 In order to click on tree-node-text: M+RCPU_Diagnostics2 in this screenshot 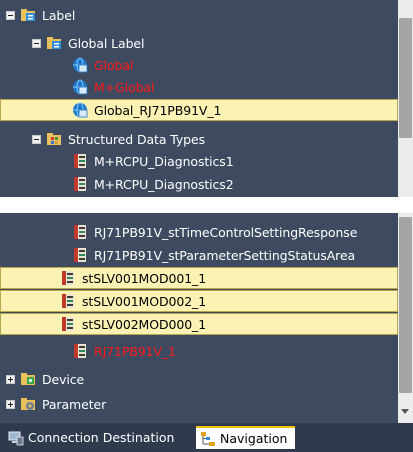, I will do `click(164, 184)`.